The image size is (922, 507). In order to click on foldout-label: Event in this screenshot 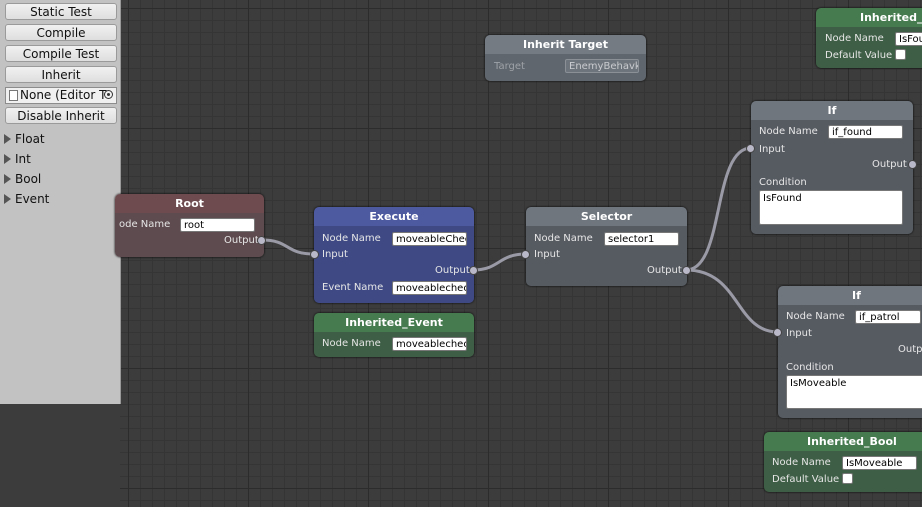, I will do `click(32, 199)`.